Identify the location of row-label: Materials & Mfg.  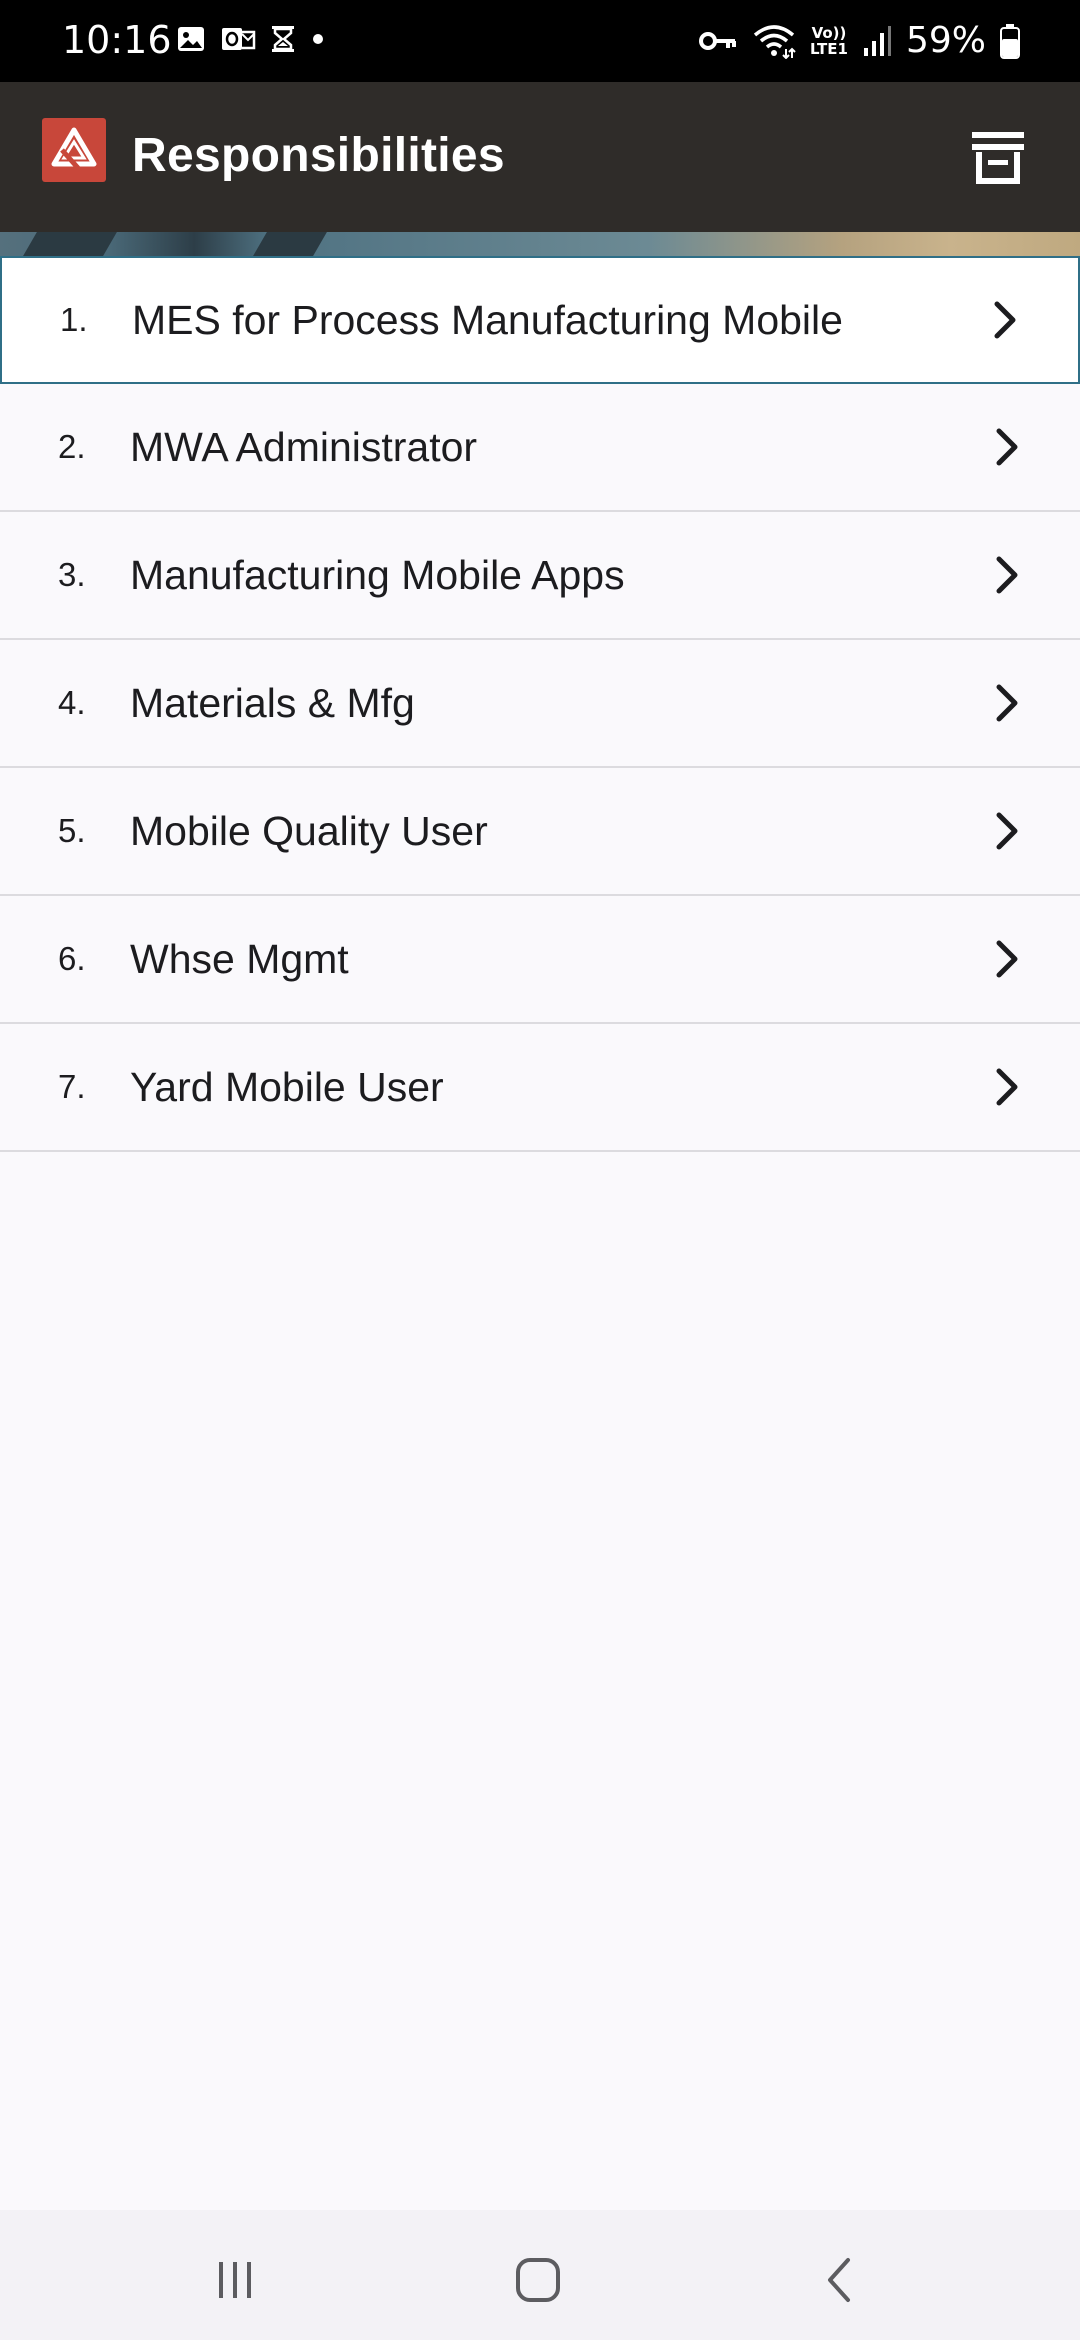
(272, 703).